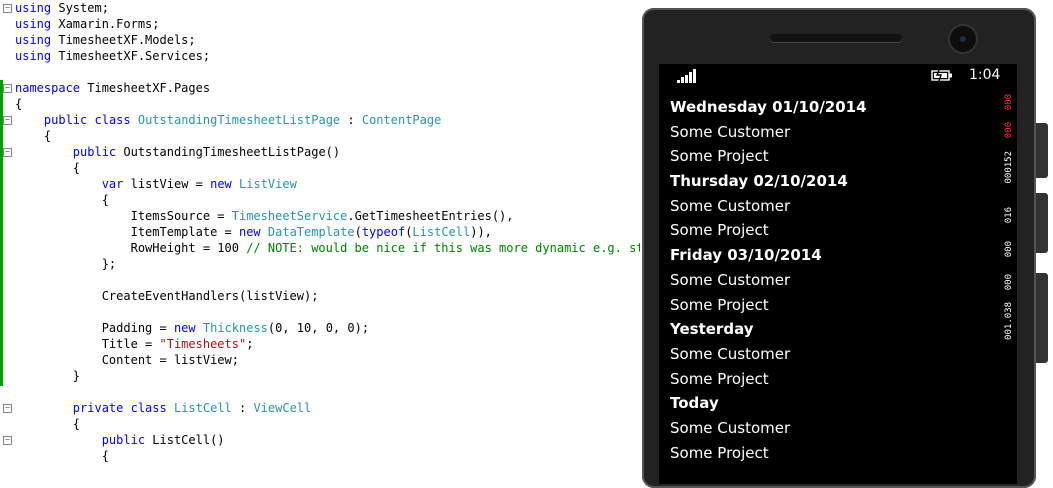  I want to click on code-token: TimesheetXF.Services;, so click(131, 56).